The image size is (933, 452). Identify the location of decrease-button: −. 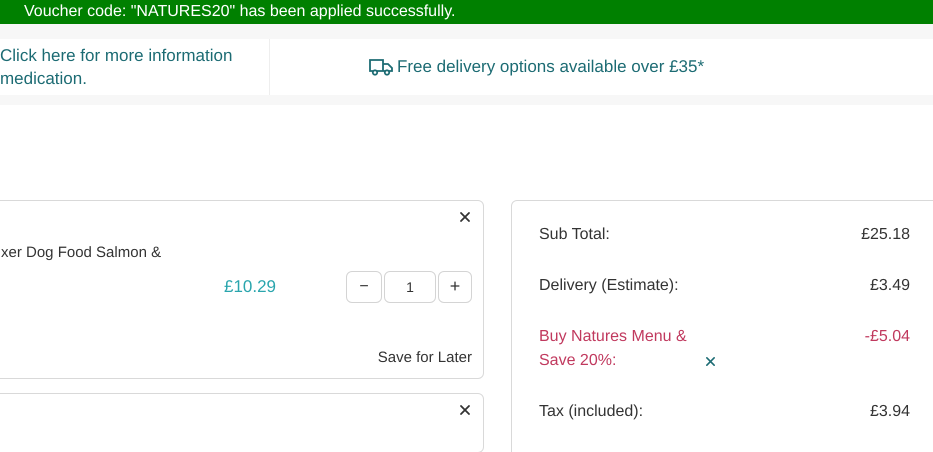
(364, 286).